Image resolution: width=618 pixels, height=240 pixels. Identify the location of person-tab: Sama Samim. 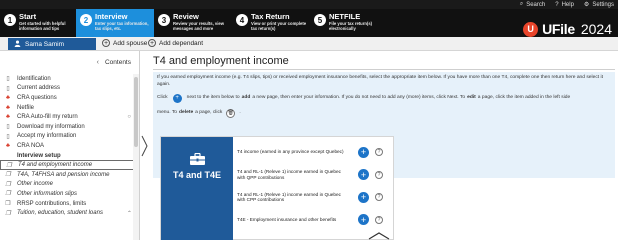
(52, 44).